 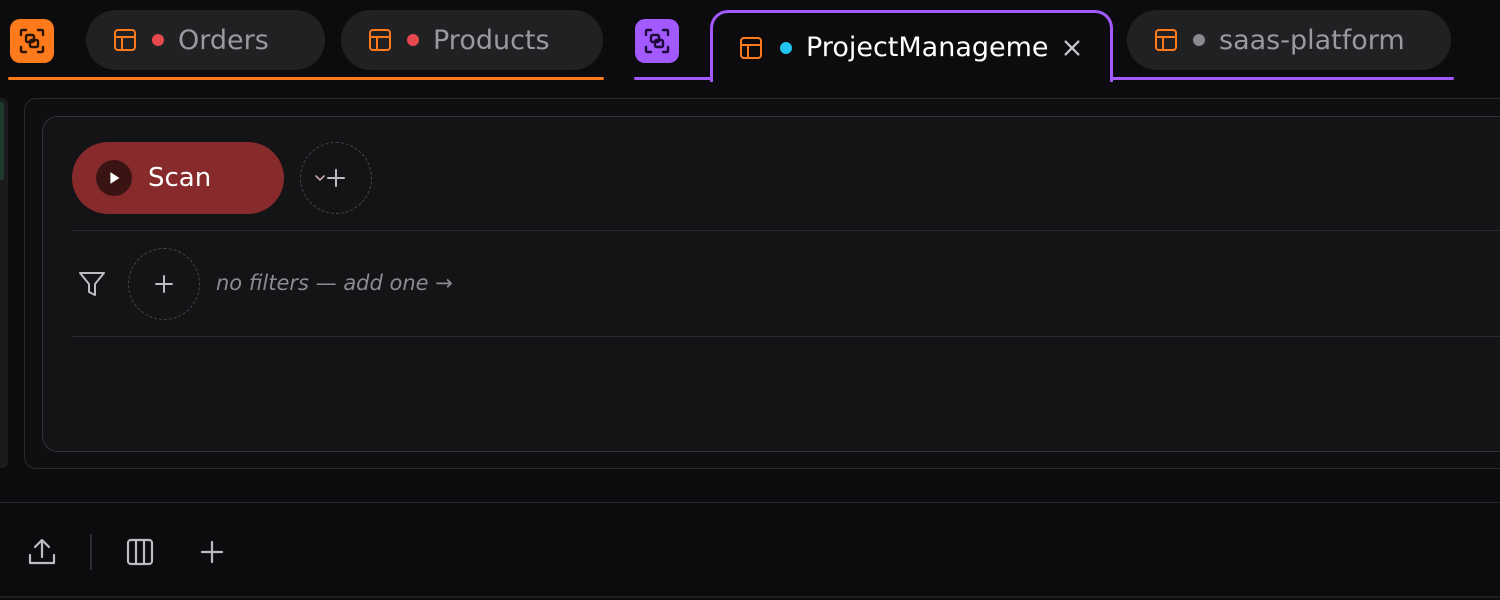 I want to click on scan-button-label: Scan, so click(x=180, y=178).